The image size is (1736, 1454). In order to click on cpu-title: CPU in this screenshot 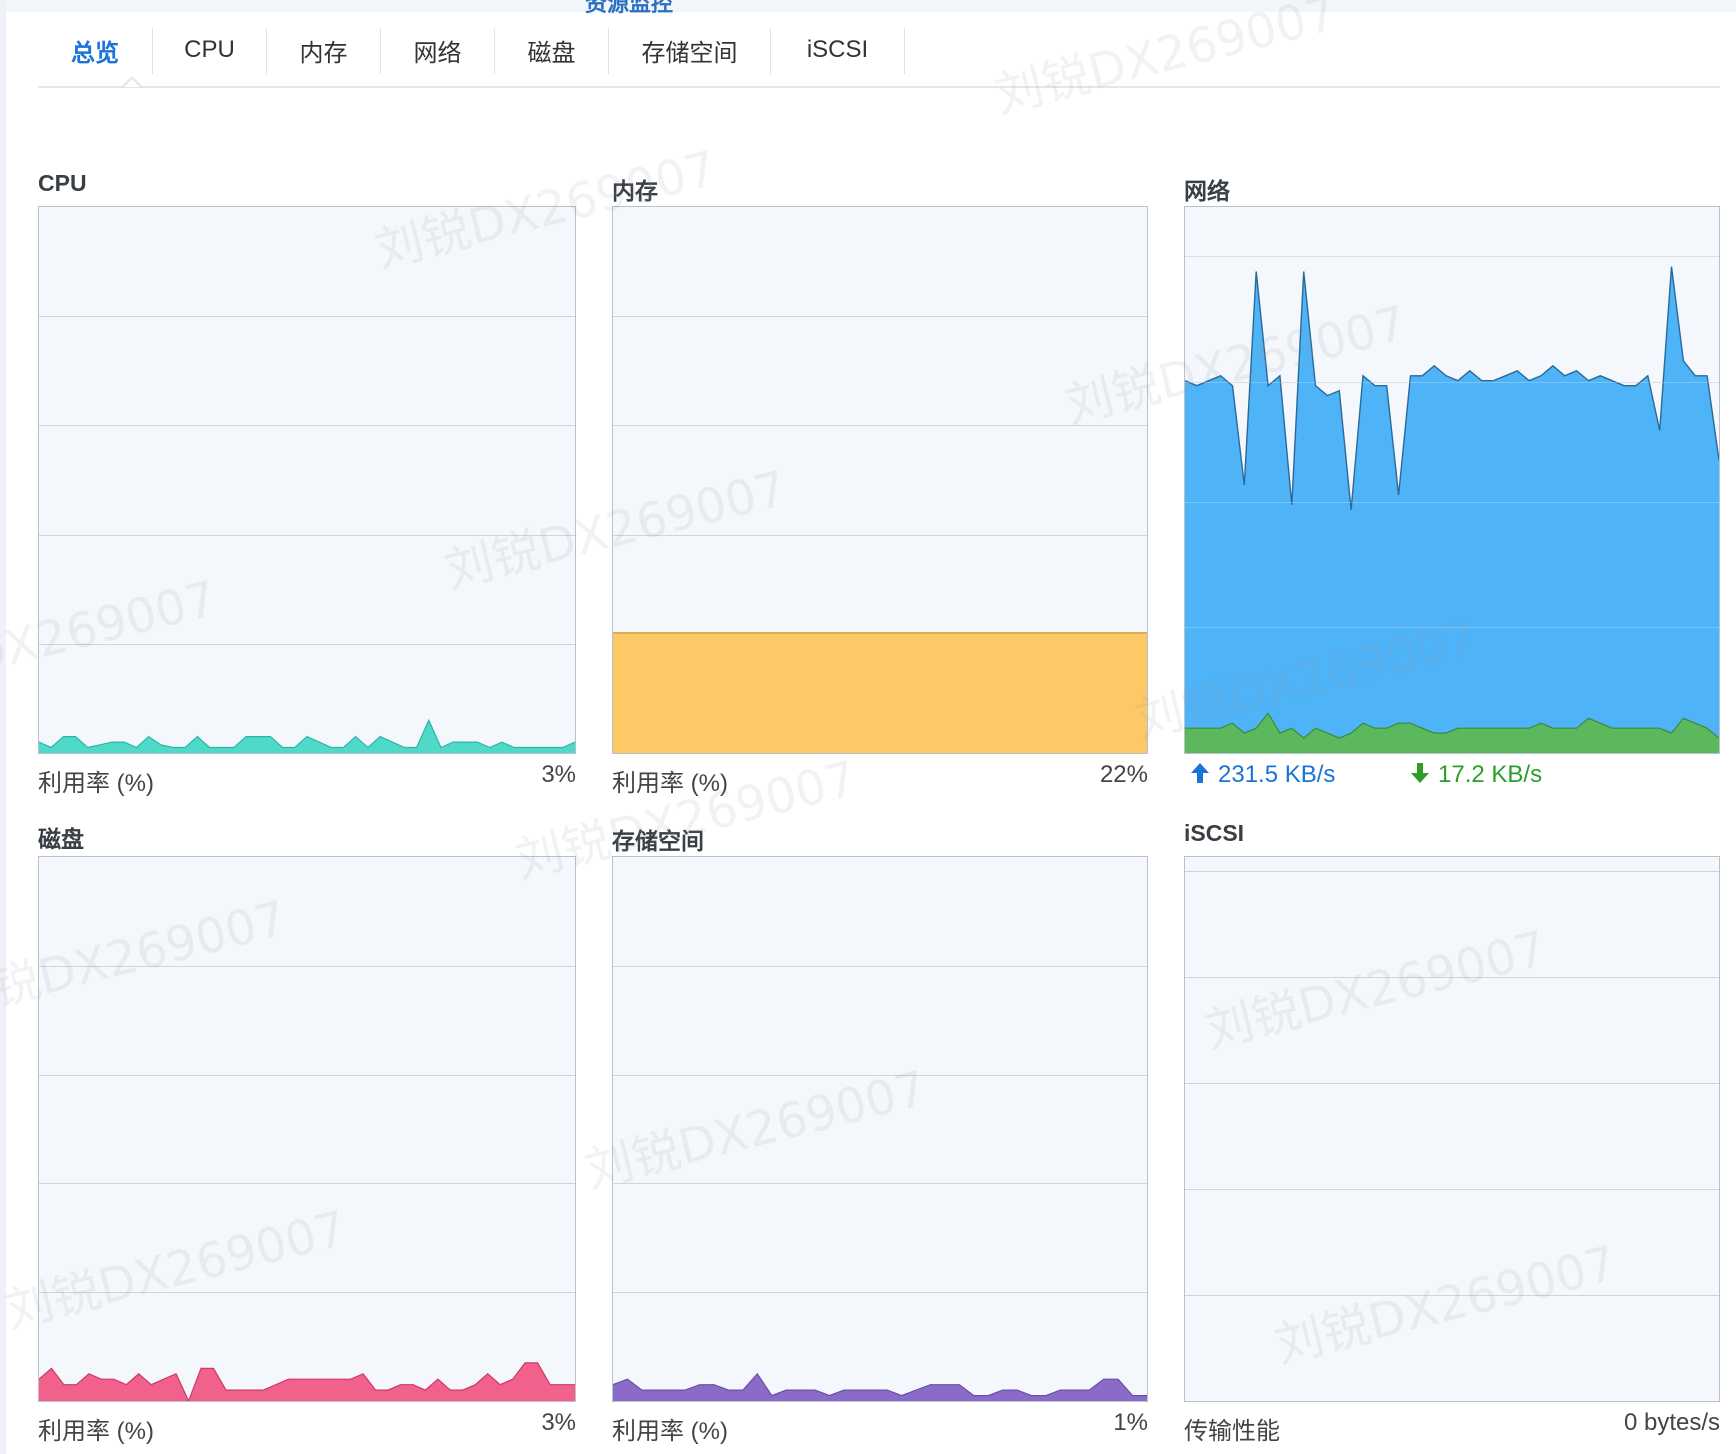, I will do `click(62, 183)`.